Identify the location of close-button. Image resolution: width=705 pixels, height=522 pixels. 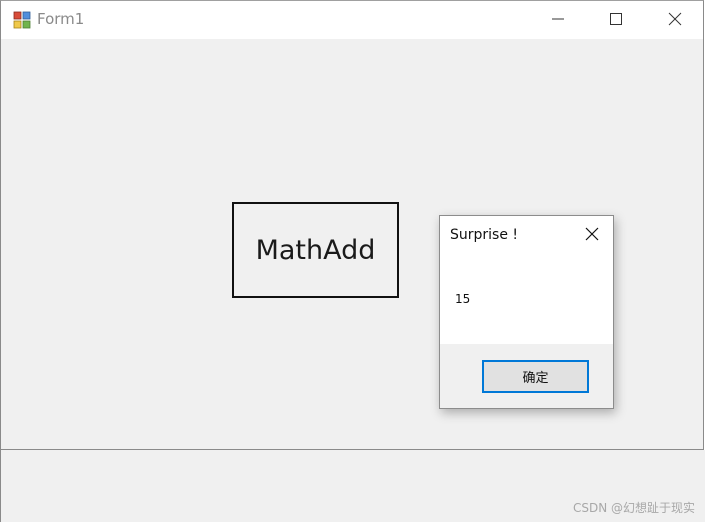
(675, 20).